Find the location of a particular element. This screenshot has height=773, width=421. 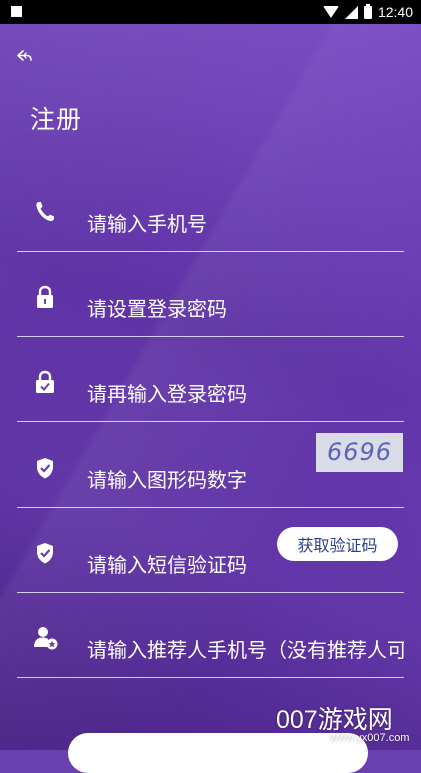

battery-icon is located at coordinates (367, 11).